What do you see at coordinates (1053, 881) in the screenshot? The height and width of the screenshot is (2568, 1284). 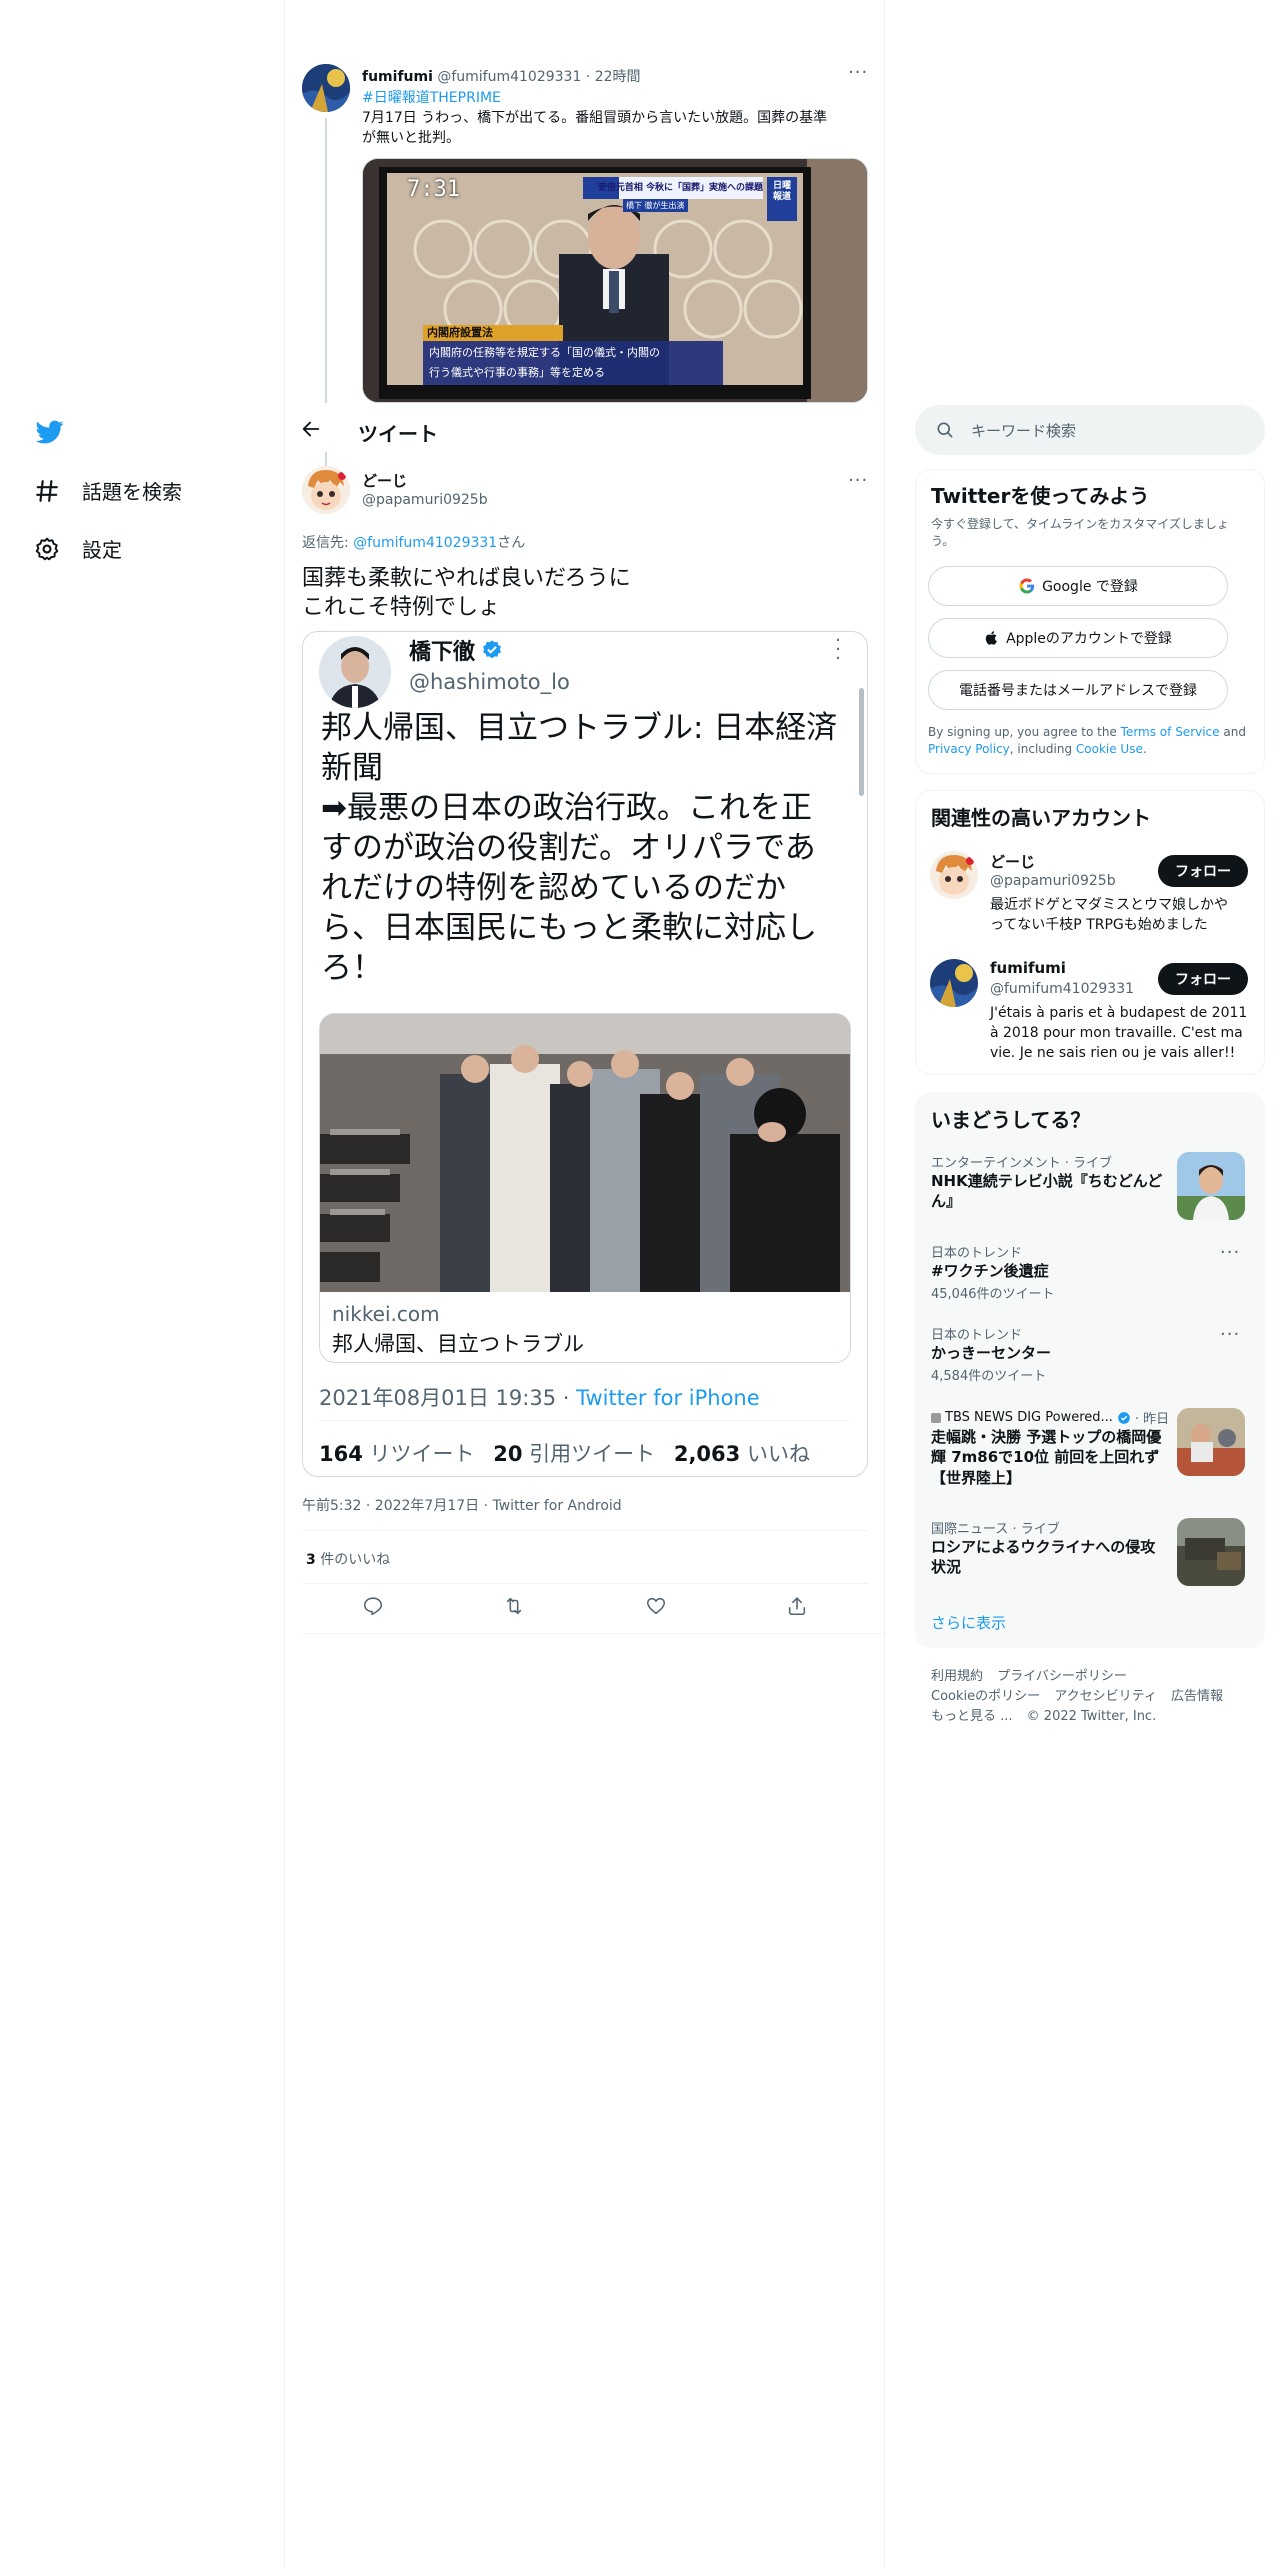 I see `account-handle: @papamuri0925b` at bounding box center [1053, 881].